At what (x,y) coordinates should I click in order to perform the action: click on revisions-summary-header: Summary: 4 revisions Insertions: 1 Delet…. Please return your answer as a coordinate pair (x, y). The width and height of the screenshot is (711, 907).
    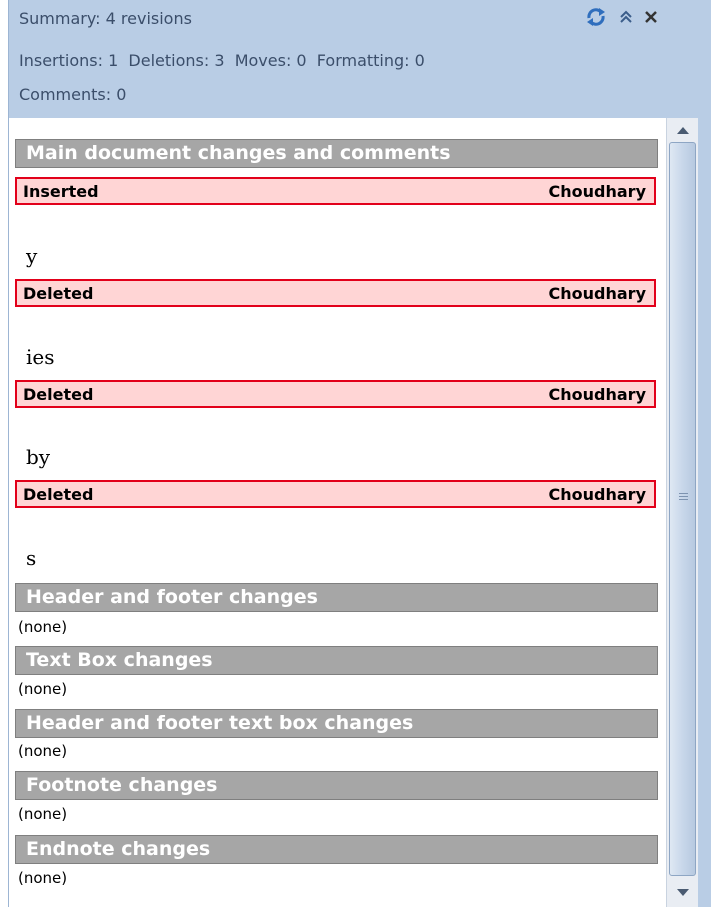
    Looking at the image, I should click on (359, 59).